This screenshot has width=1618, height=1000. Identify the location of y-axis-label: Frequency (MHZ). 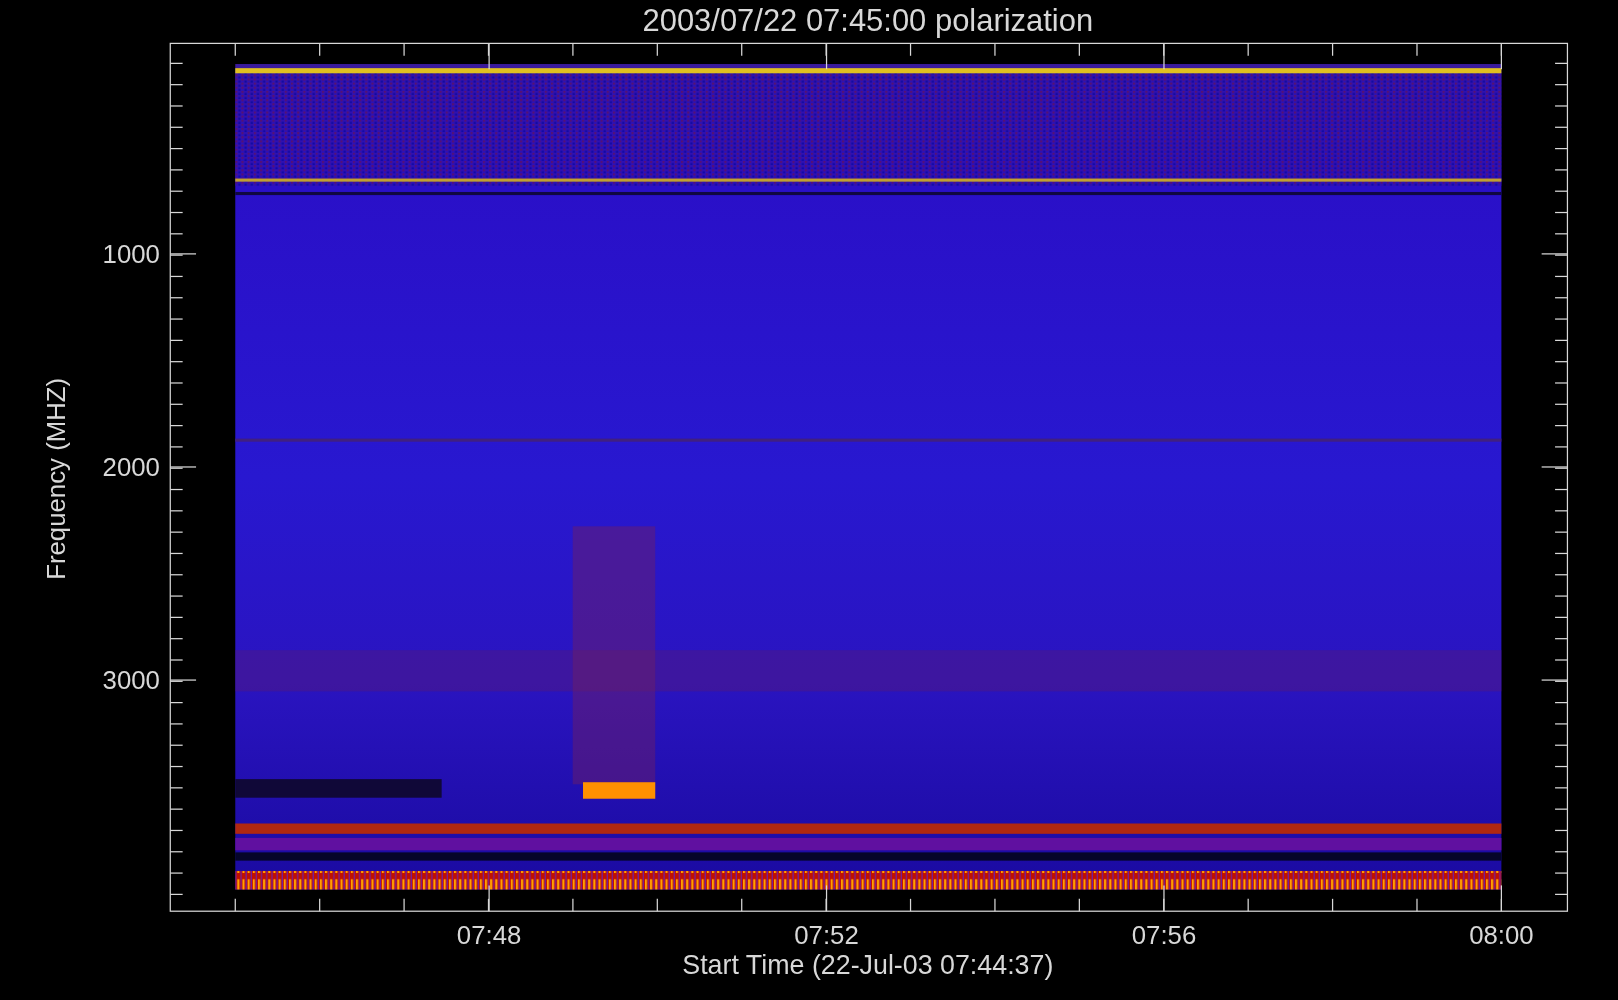
(56, 478).